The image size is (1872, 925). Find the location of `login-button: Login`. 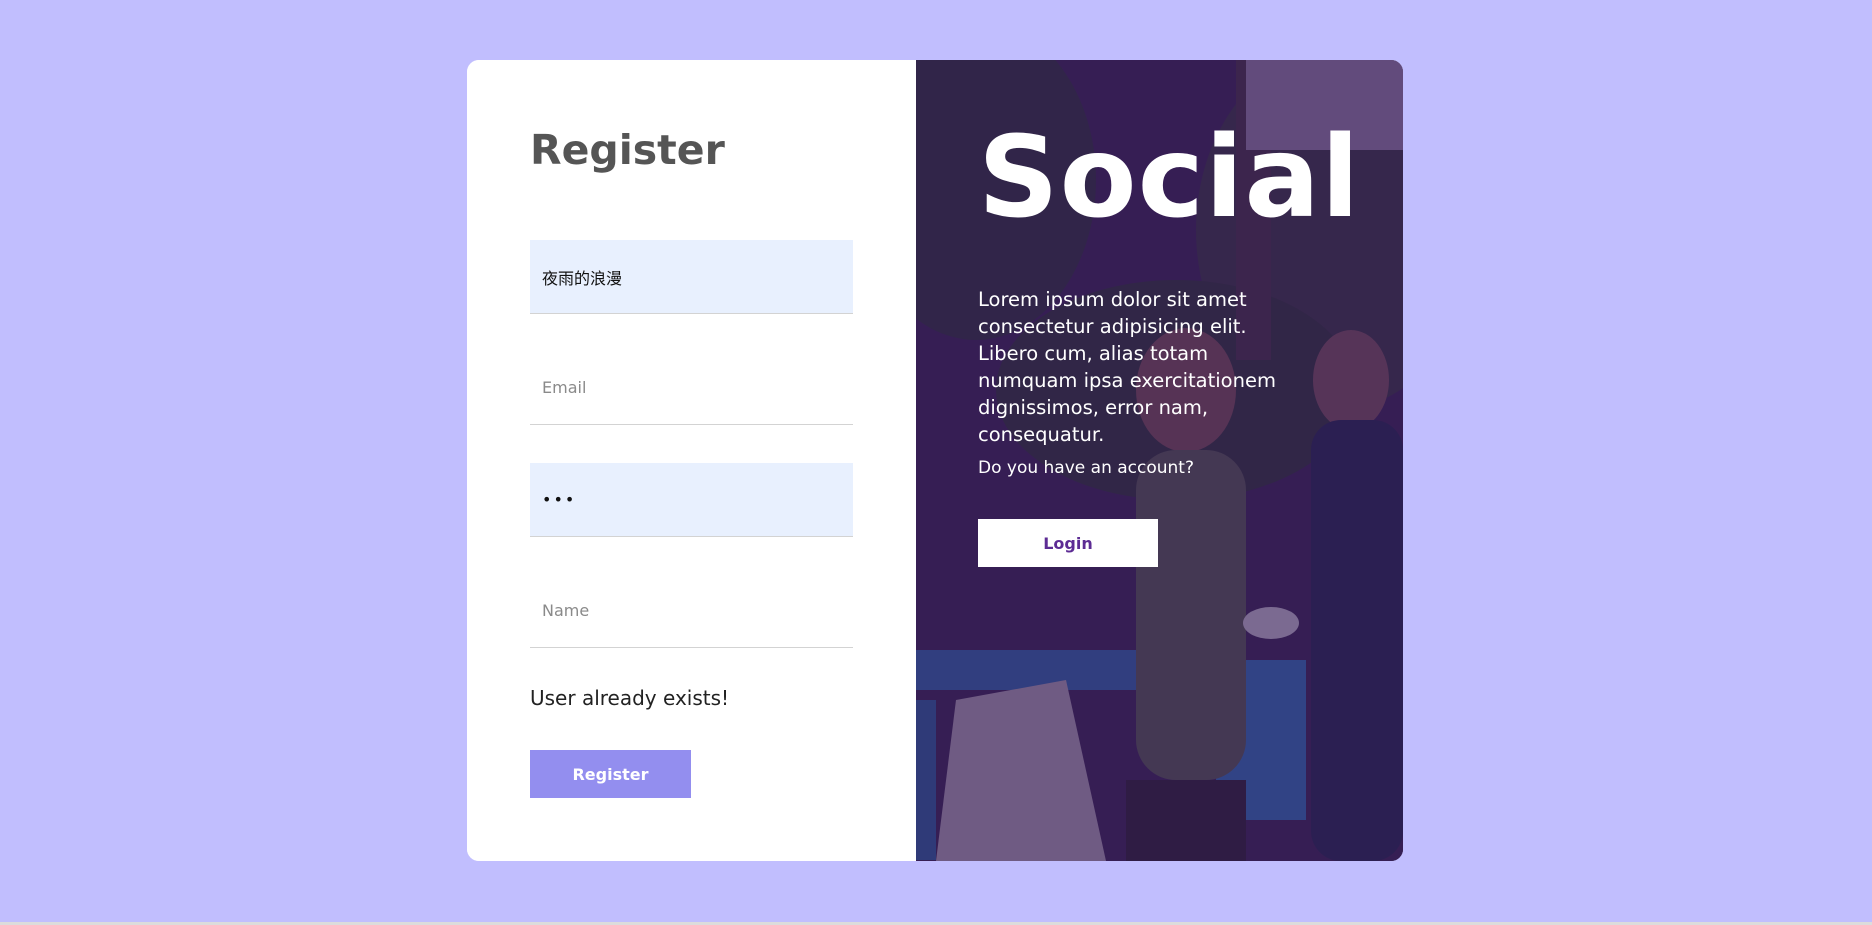

login-button: Login is located at coordinates (1068, 543).